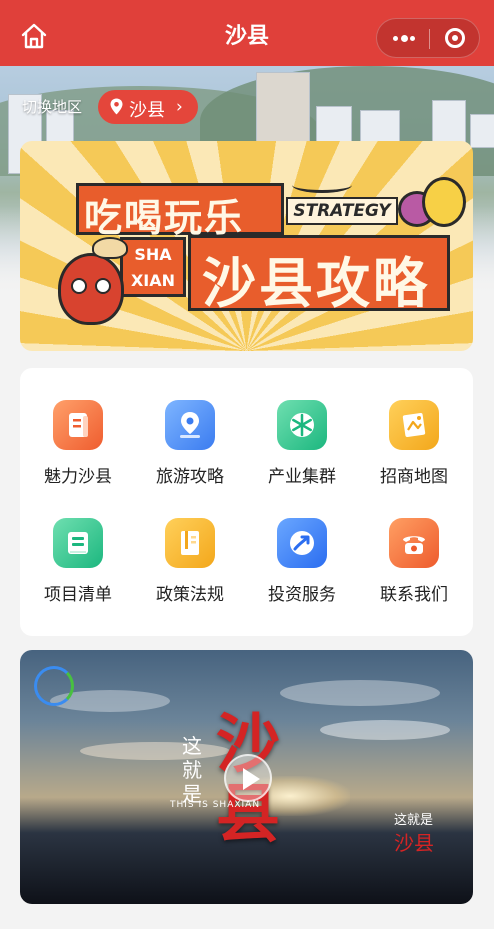 The height and width of the screenshot is (929, 494). I want to click on menu-item-investment-map: 招商地图, so click(414, 429).